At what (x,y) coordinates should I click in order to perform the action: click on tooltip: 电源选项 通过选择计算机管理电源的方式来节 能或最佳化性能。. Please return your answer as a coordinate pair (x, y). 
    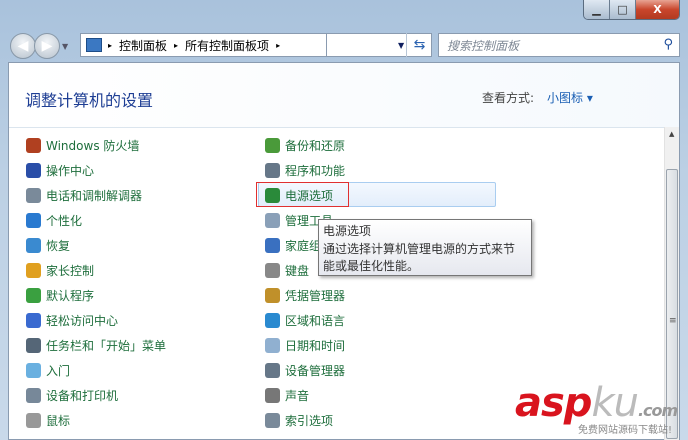
    Looking at the image, I should click on (425, 247).